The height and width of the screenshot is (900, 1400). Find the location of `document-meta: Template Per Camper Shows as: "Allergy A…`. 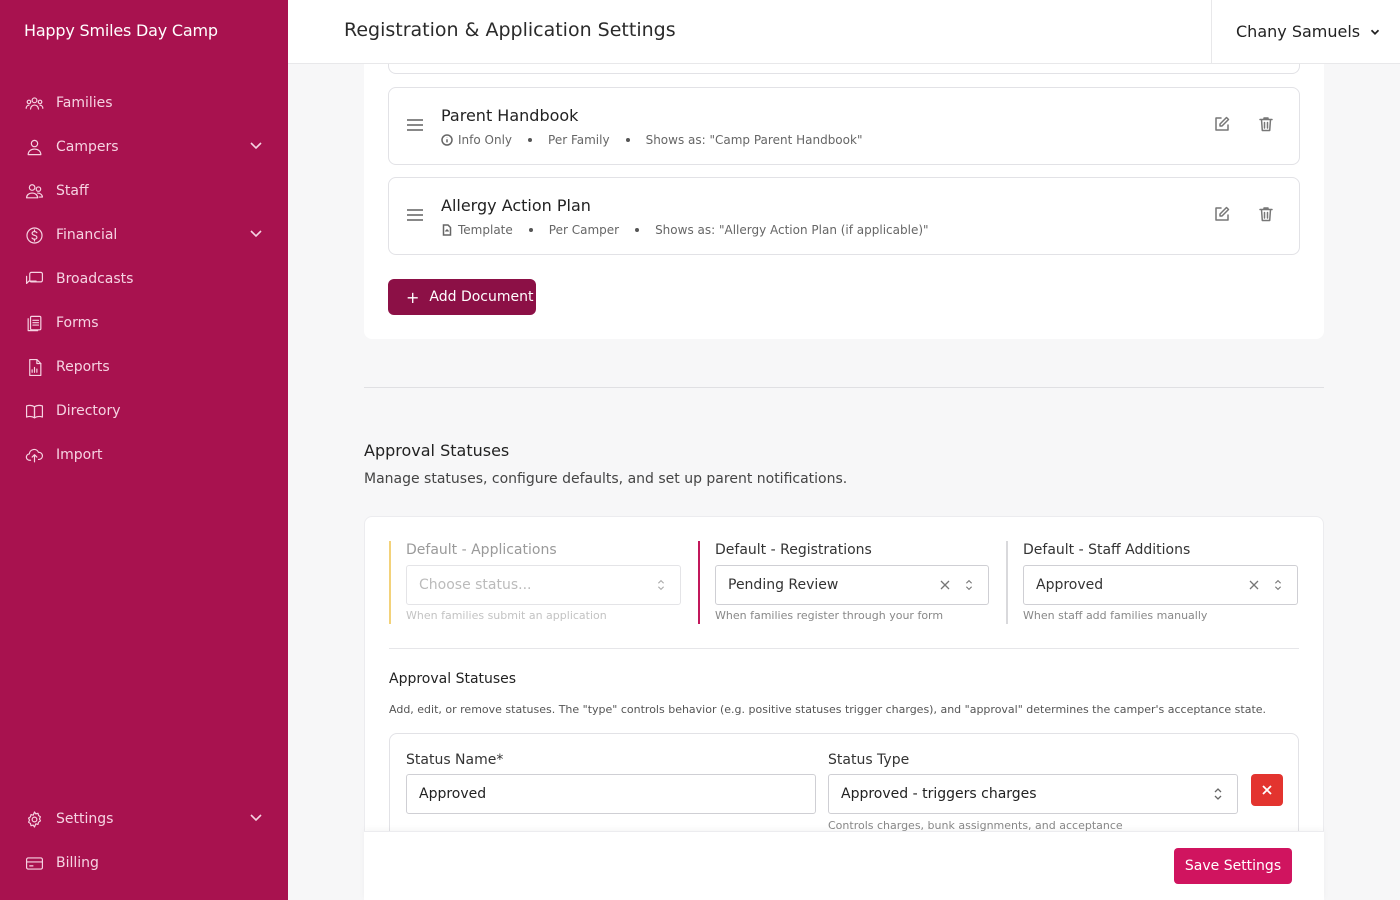

document-meta: Template Per Camper Shows as: "Allergy A… is located at coordinates (685, 230).